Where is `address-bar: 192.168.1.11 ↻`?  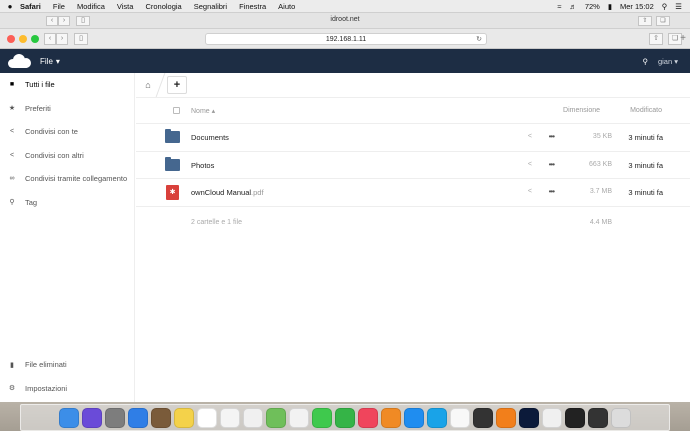
address-bar: 192.168.1.11 ↻ is located at coordinates (346, 39).